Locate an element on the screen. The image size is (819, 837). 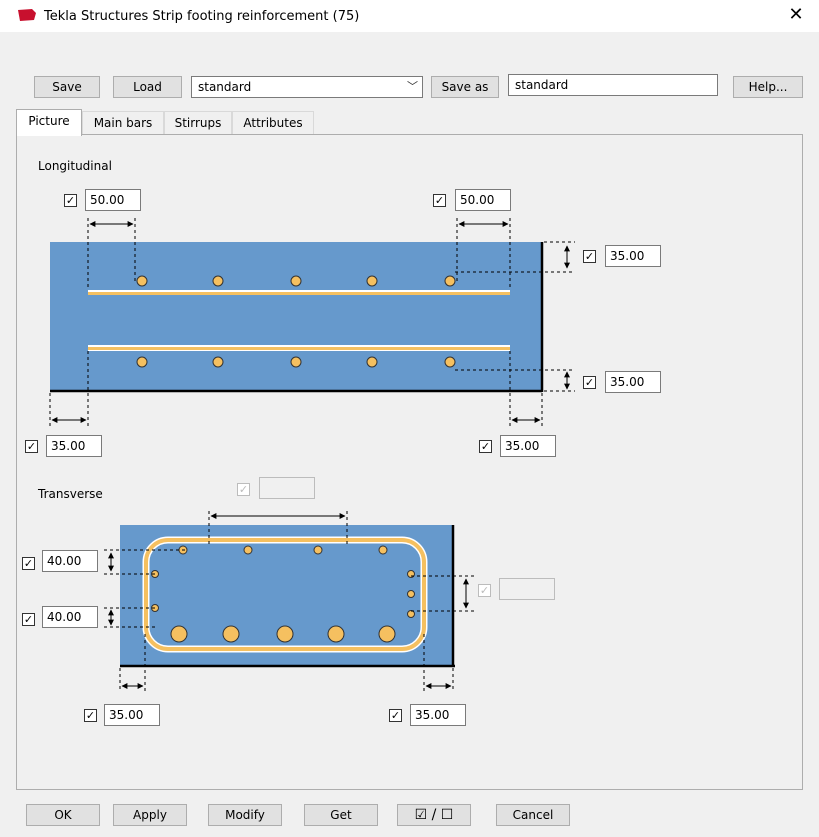
transverse-bottom-right-input: 35.00 is located at coordinates (438, 715).